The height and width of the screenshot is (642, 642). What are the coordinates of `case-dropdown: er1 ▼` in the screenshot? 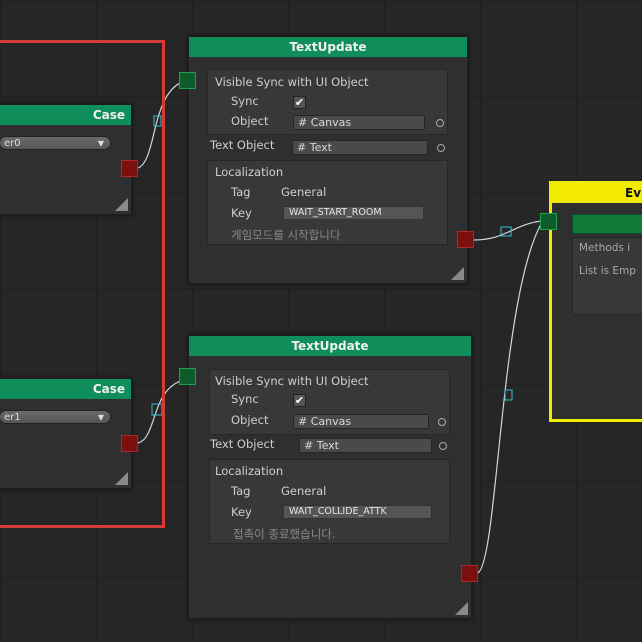 It's located at (55, 417).